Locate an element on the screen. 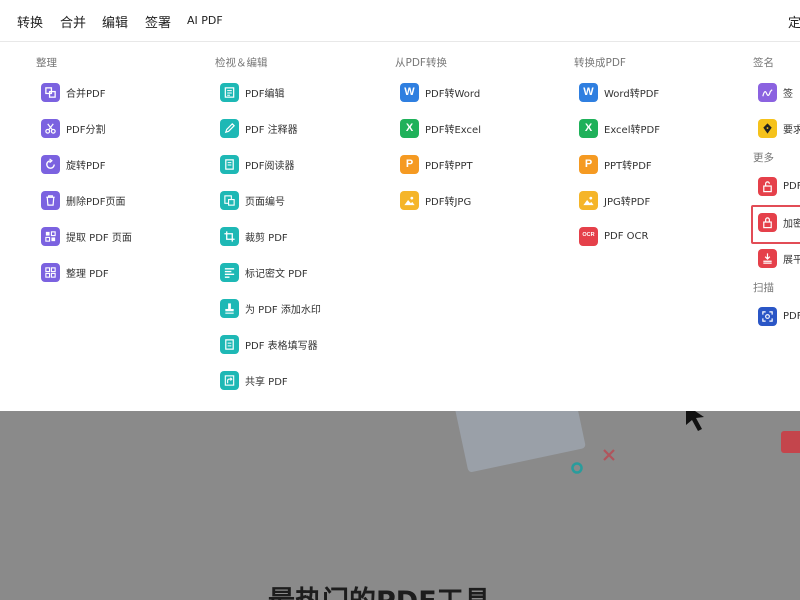 This screenshot has height=600, width=800. nav-convert: 转换 is located at coordinates (30, 21).